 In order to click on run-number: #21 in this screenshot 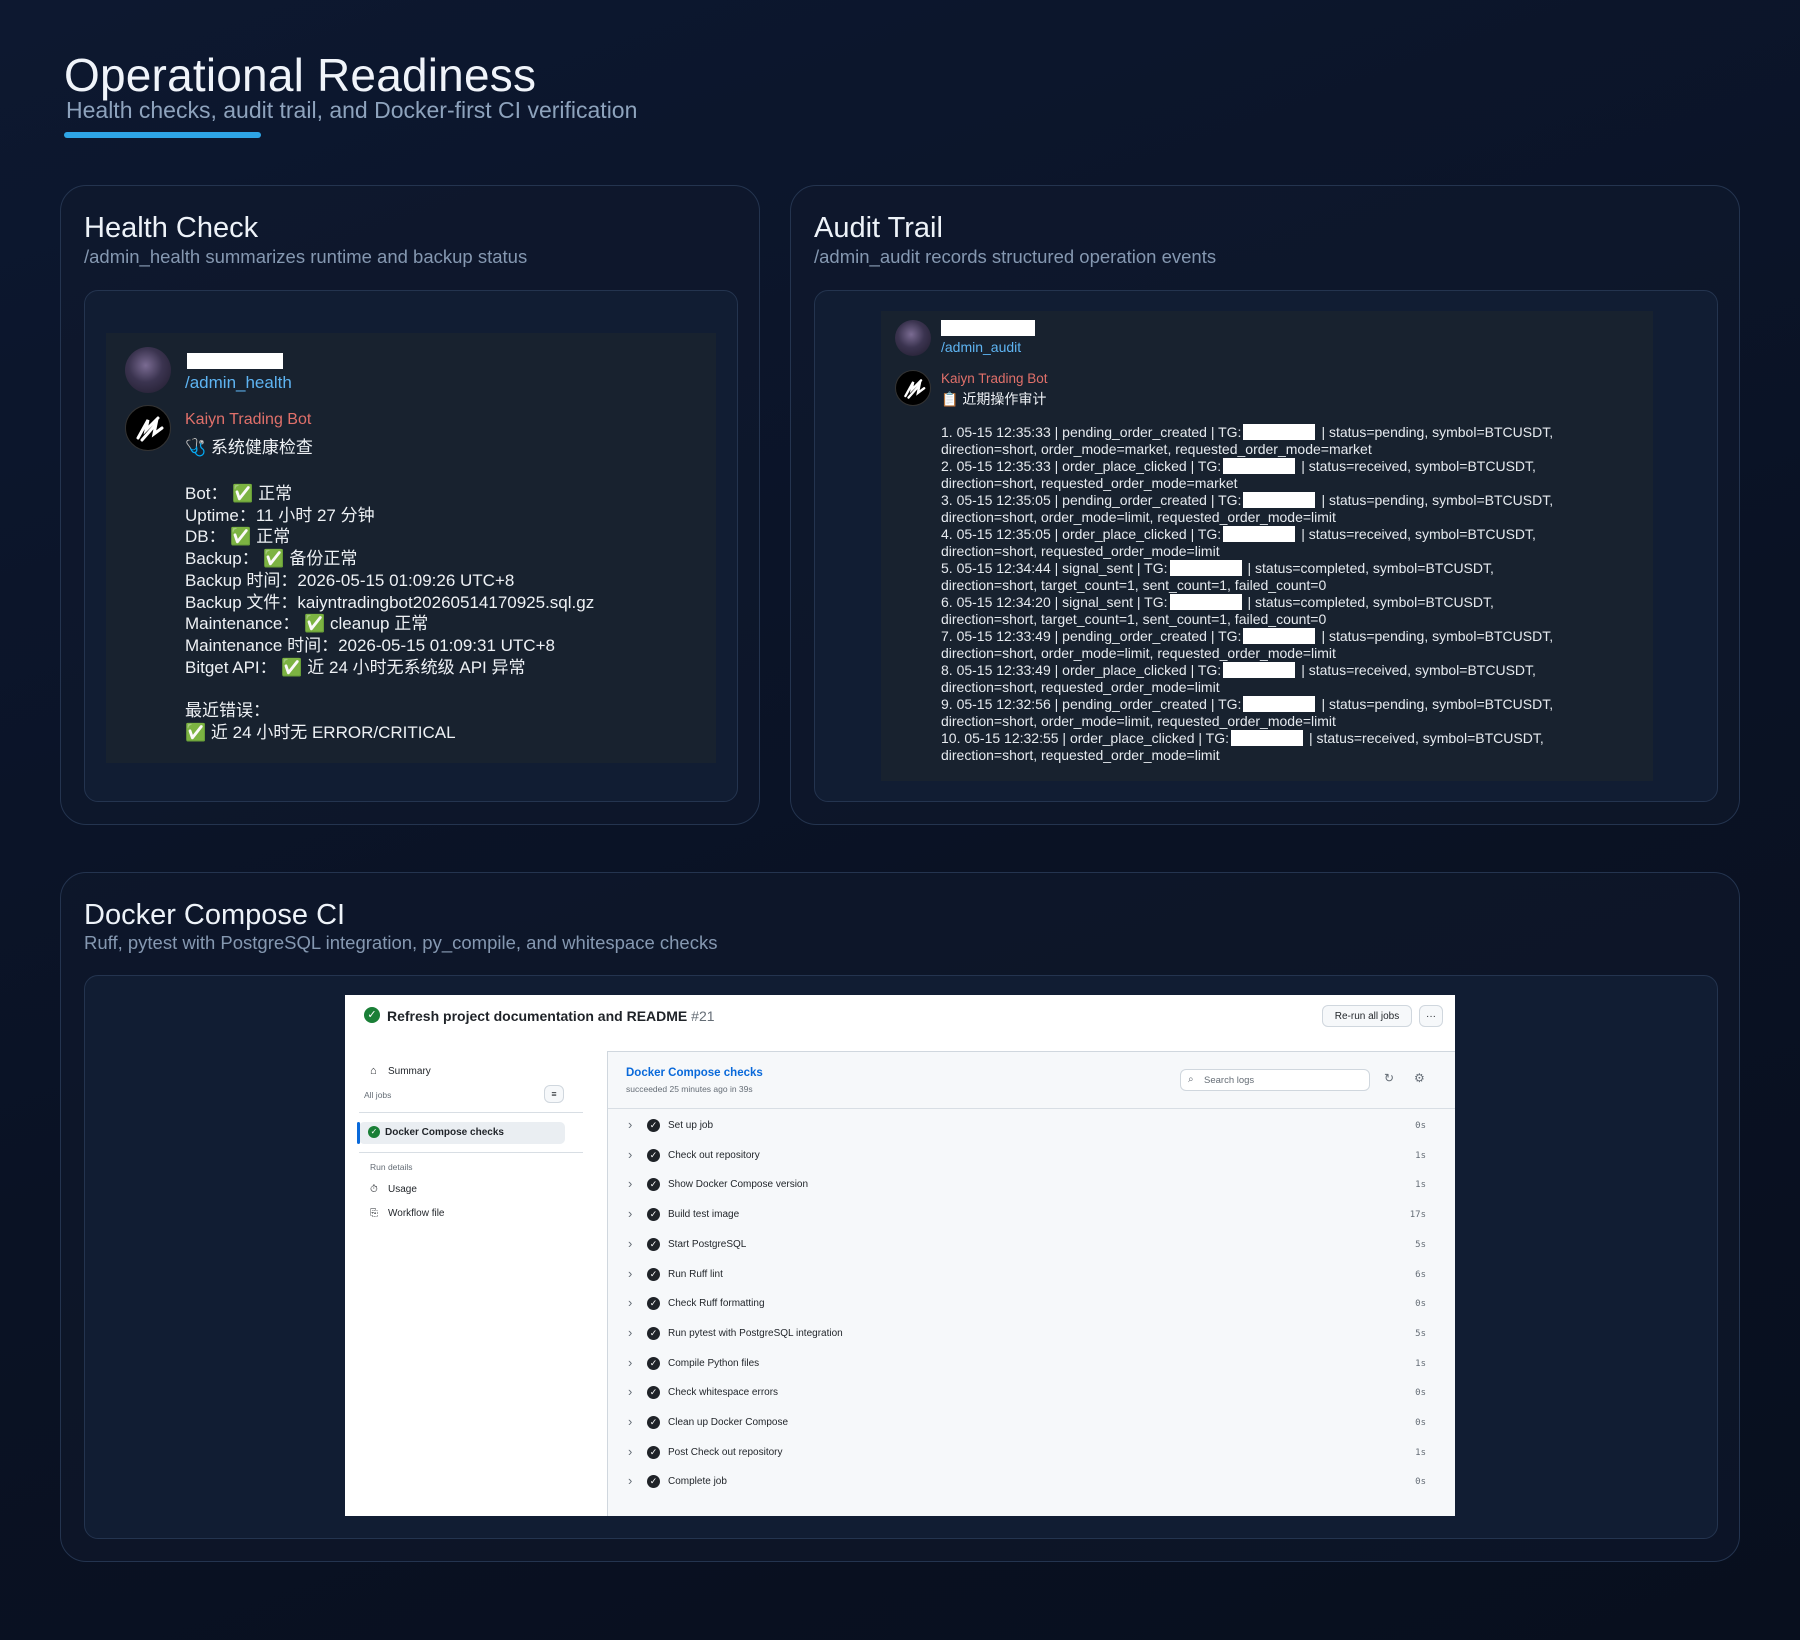, I will do `click(703, 1016)`.